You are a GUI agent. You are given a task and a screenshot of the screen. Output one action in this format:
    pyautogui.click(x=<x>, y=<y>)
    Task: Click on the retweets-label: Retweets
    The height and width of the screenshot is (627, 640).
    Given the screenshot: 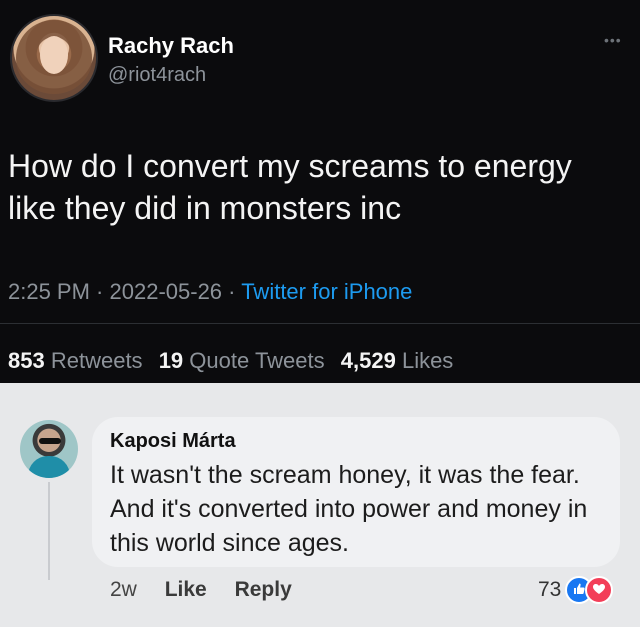 What is the action you would take?
    pyautogui.click(x=96, y=360)
    